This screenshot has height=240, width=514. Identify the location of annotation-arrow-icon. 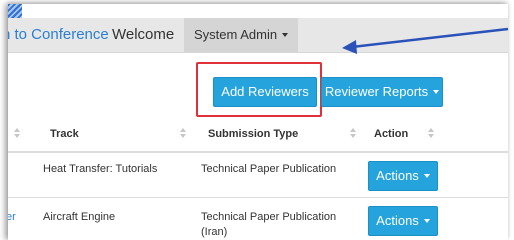
(425, 40).